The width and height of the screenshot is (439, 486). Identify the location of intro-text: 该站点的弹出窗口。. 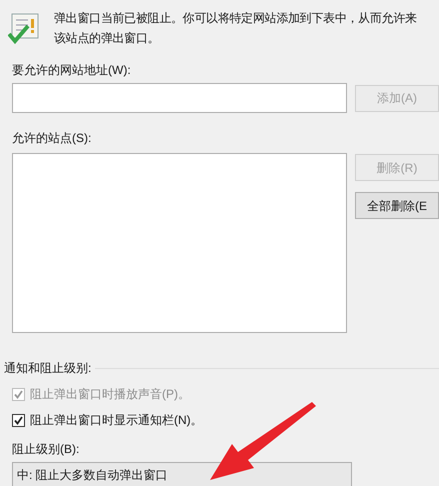
(107, 38).